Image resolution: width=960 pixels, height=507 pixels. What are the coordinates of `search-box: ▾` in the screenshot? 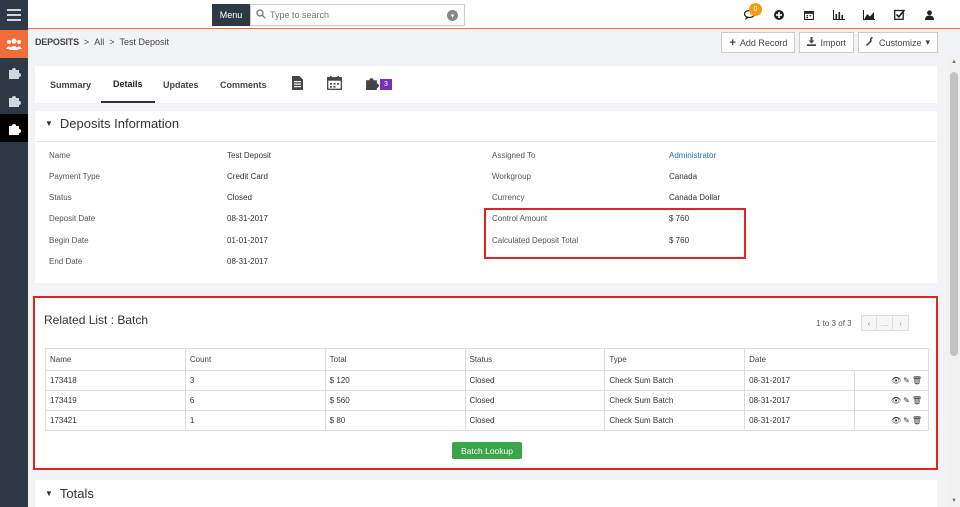 It's located at (357, 15).